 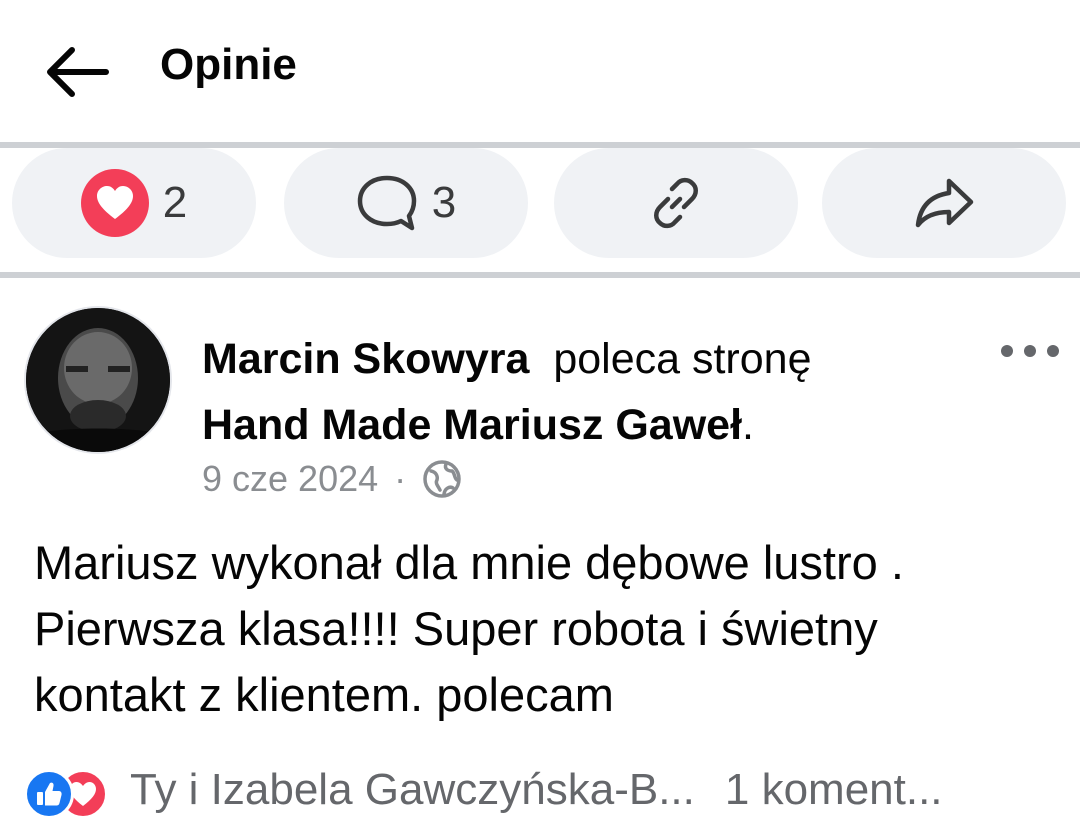 What do you see at coordinates (540, 209) in the screenshot?
I see `action-row: 2 3` at bounding box center [540, 209].